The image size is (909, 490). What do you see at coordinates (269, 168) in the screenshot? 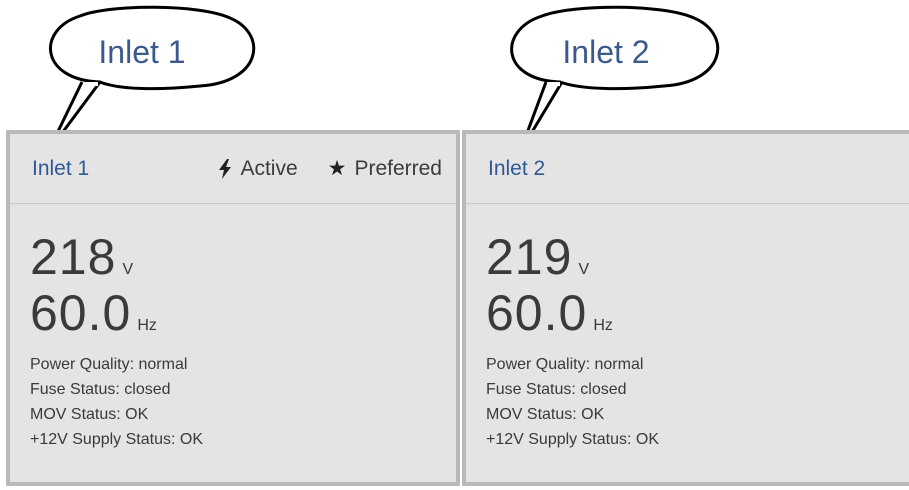
I see `active-label: Active` at bounding box center [269, 168].